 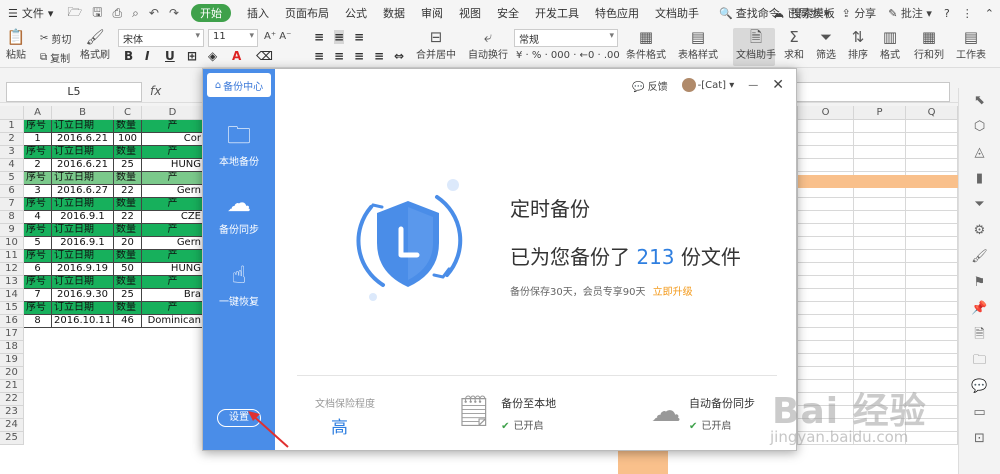 I want to click on redo-icon: ↷, so click(x=174, y=13).